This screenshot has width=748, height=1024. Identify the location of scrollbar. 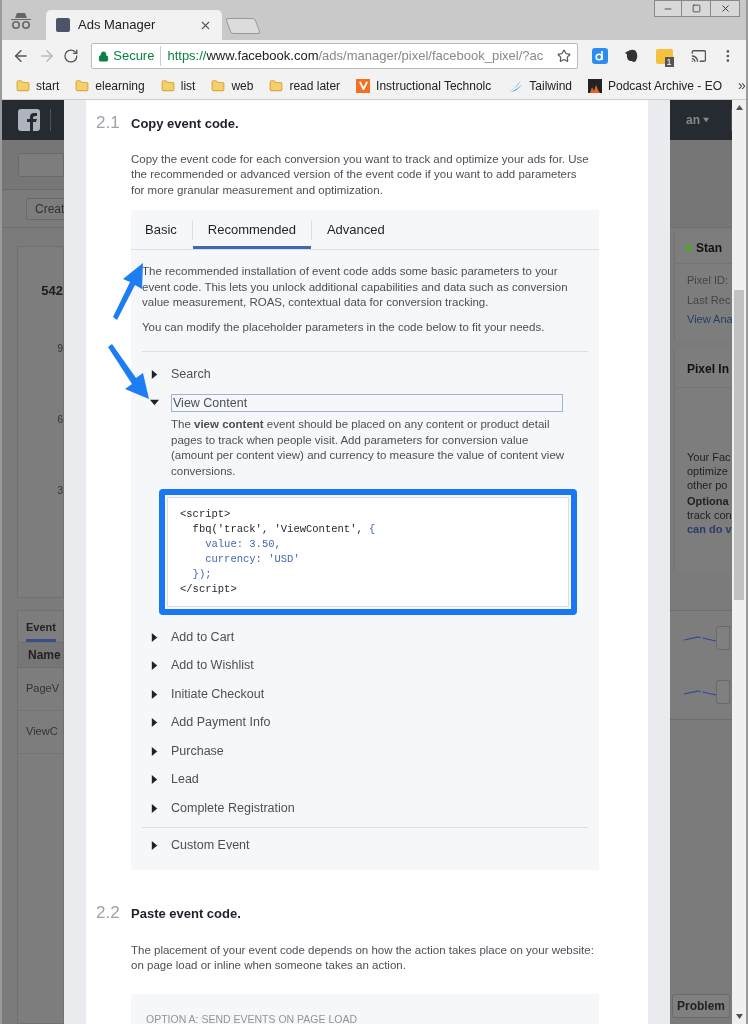
(739, 562).